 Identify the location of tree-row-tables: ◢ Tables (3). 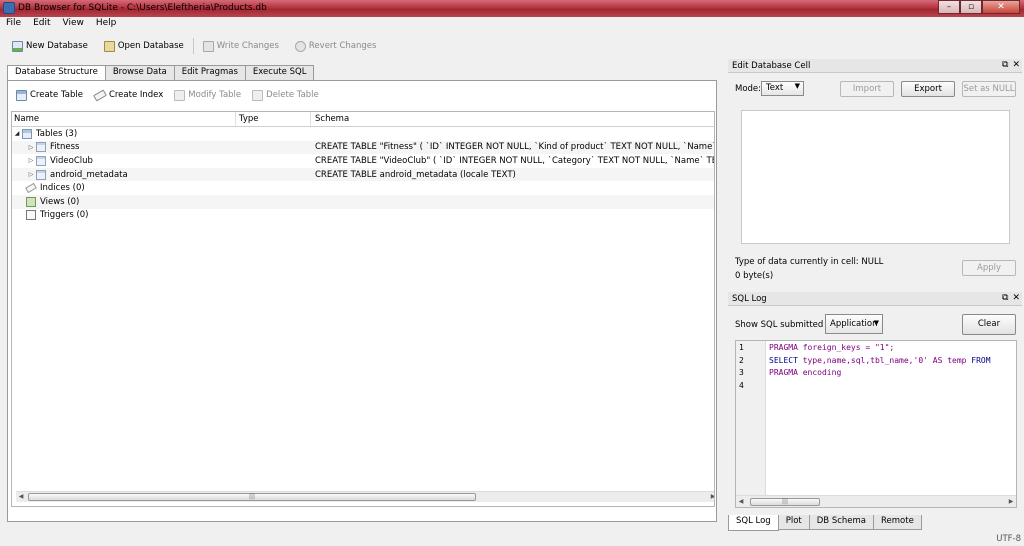
(363, 134).